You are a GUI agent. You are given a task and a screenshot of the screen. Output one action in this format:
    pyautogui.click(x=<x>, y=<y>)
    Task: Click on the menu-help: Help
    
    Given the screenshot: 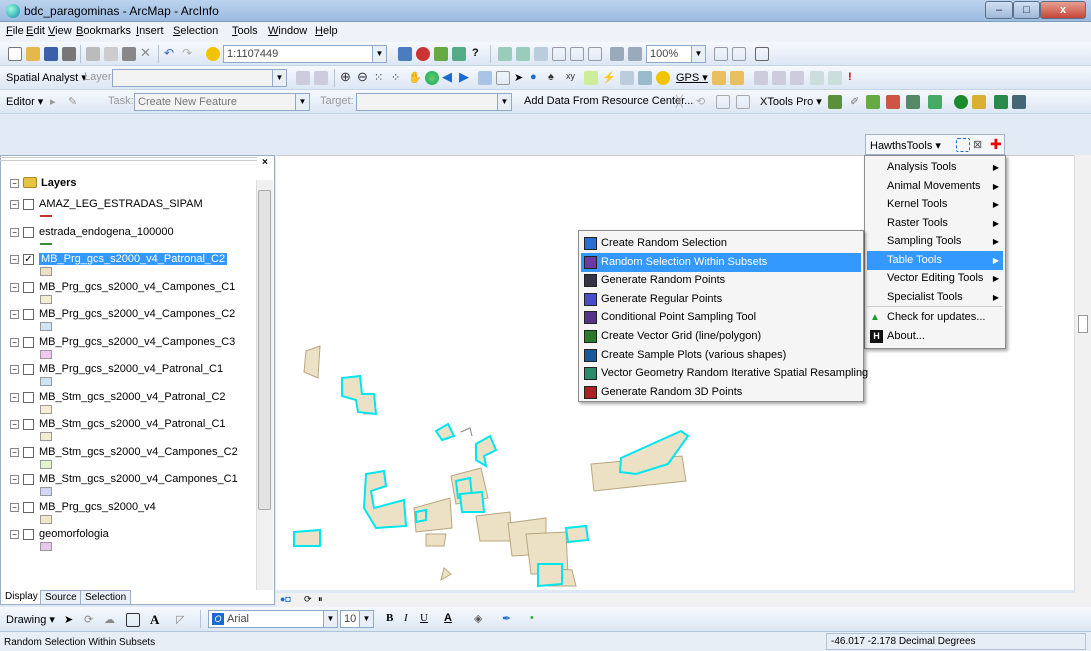 What is the action you would take?
    pyautogui.click(x=326, y=31)
    